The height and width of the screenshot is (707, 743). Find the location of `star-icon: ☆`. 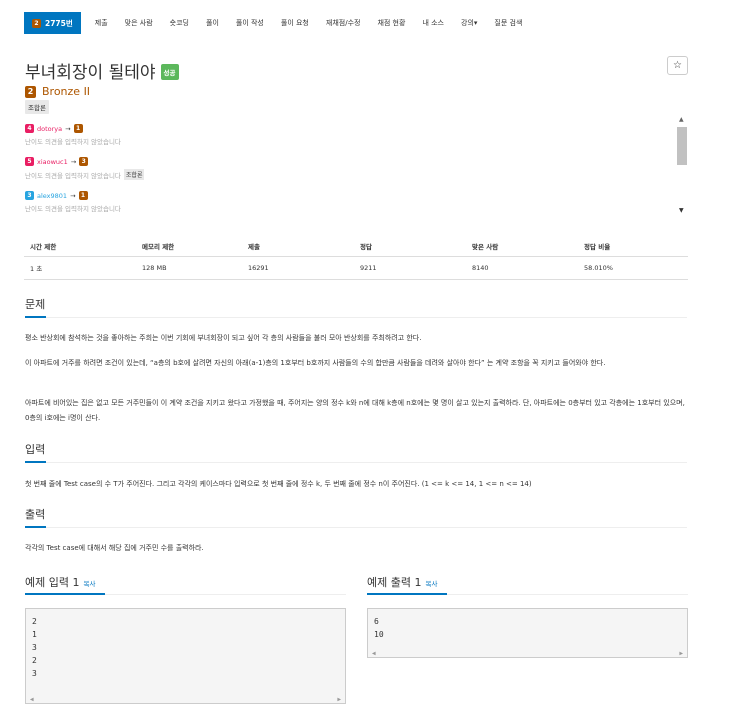

star-icon: ☆ is located at coordinates (677, 65).